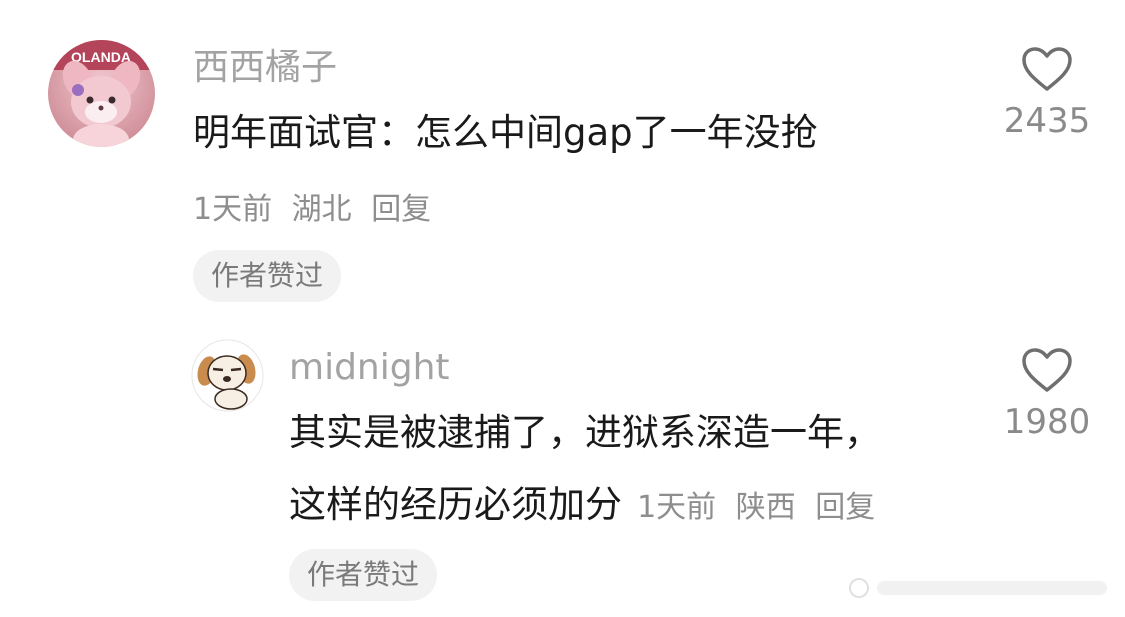 This screenshot has height=617, width=1125. Describe the element at coordinates (455, 504) in the screenshot. I see `reply-text-line-2: 这样的经历必须加分` at that location.